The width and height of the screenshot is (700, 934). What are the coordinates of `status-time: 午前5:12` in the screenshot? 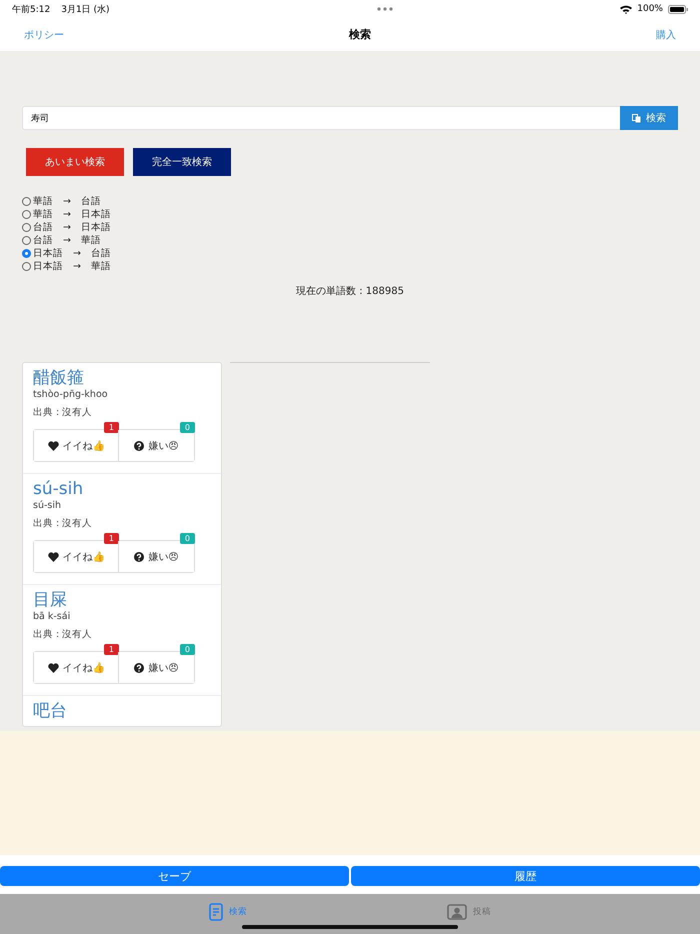 It's located at (31, 10).